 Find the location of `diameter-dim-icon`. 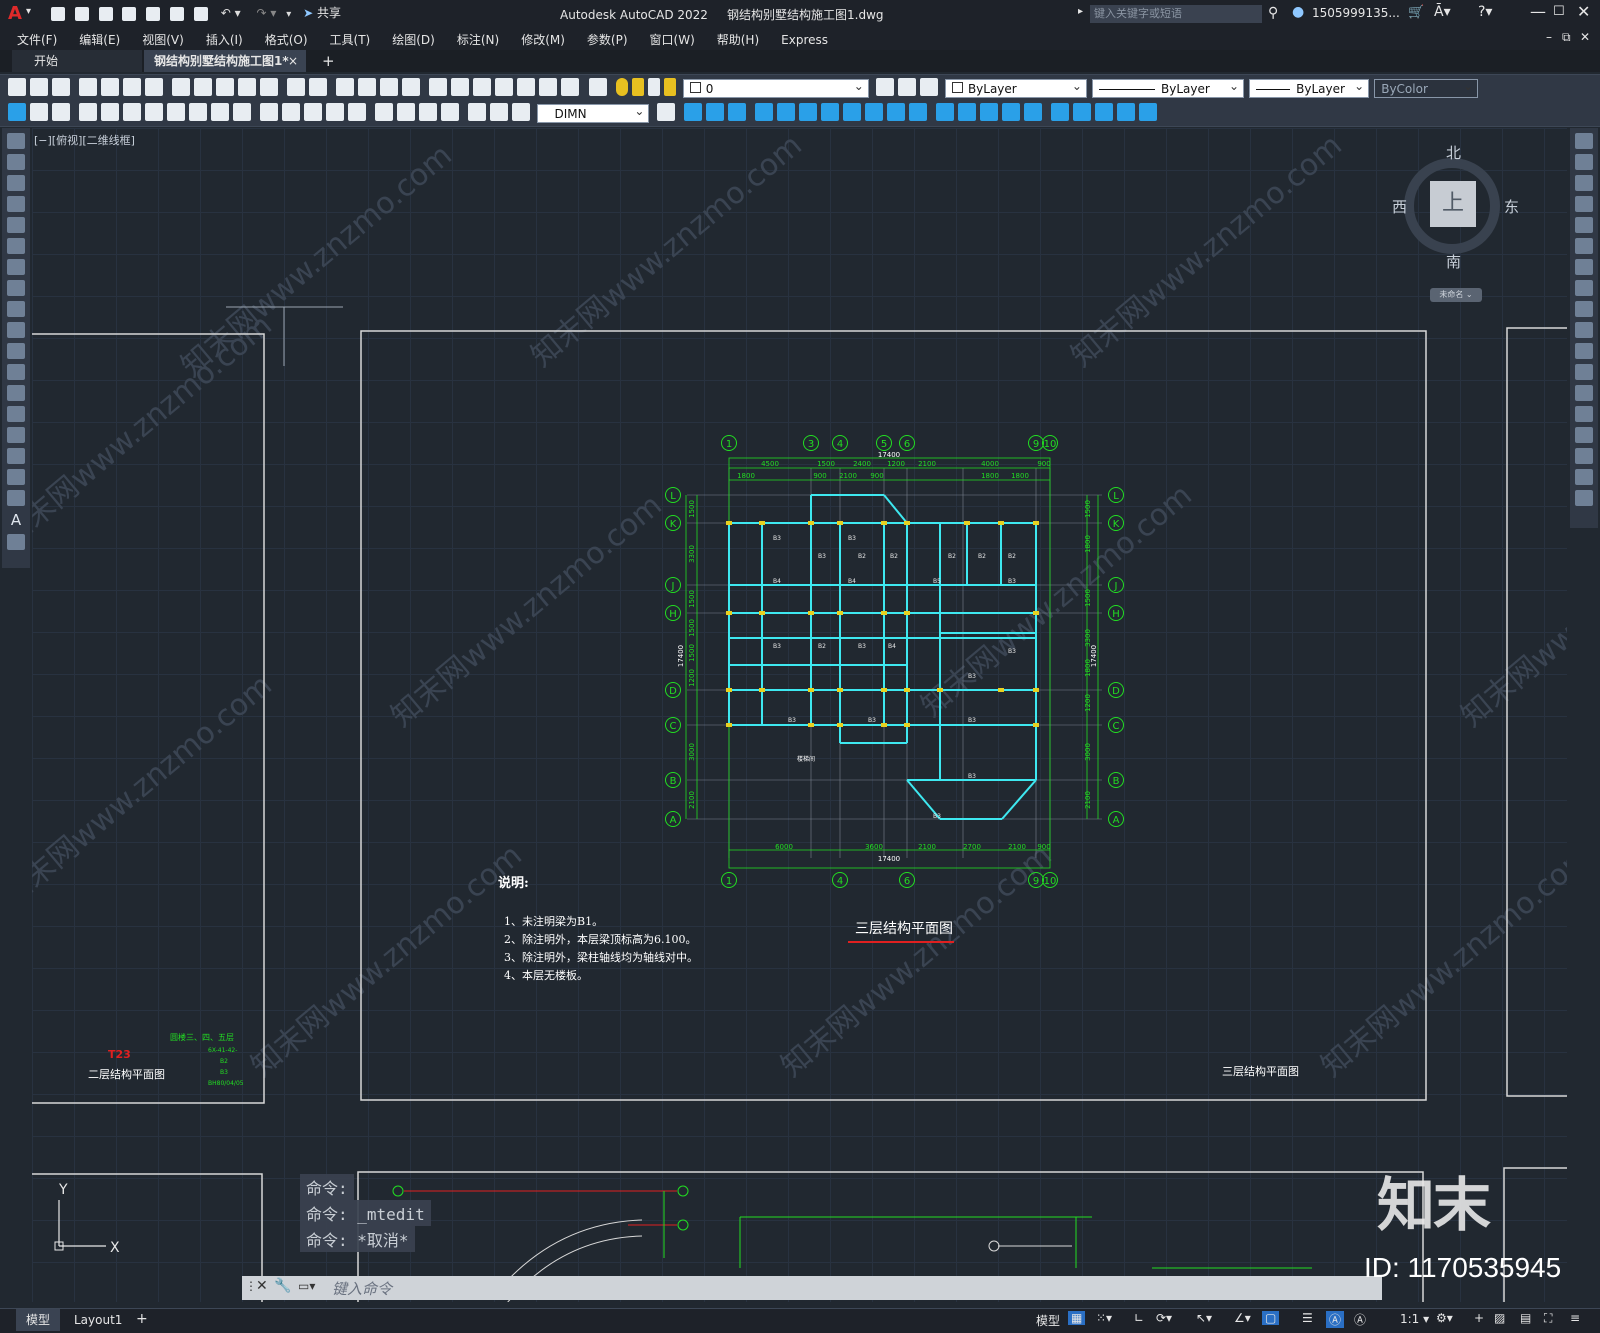

diameter-dim-icon is located at coordinates (220, 112).